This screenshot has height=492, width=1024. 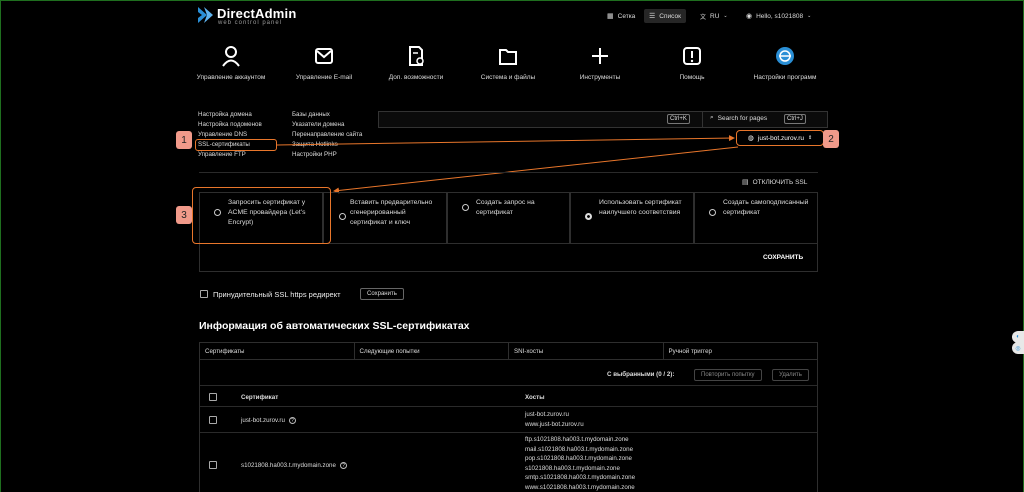 What do you see at coordinates (508, 77) in the screenshot?
I see `nav-label: Система и файлы` at bounding box center [508, 77].